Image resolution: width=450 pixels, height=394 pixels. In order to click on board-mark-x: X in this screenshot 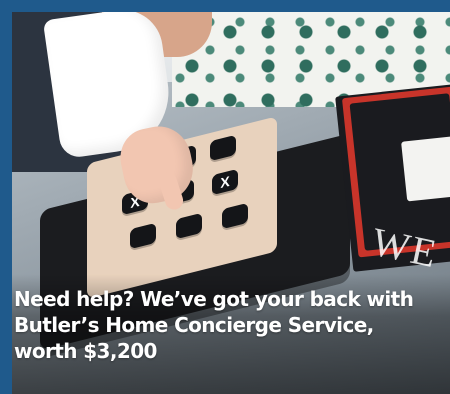, I will do `click(225, 182)`.